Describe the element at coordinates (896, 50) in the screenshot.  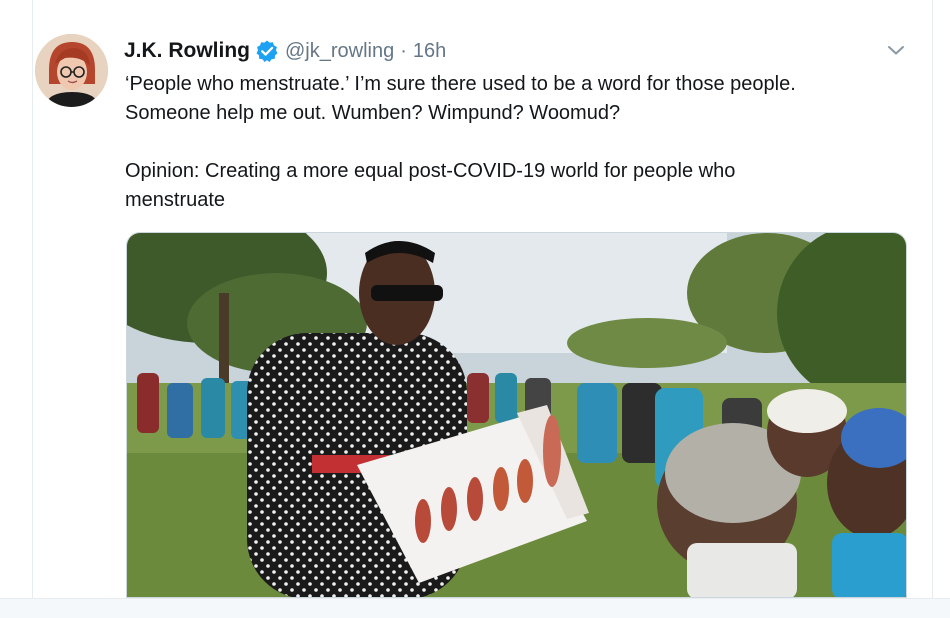
I see `chevron-down-icon` at that location.